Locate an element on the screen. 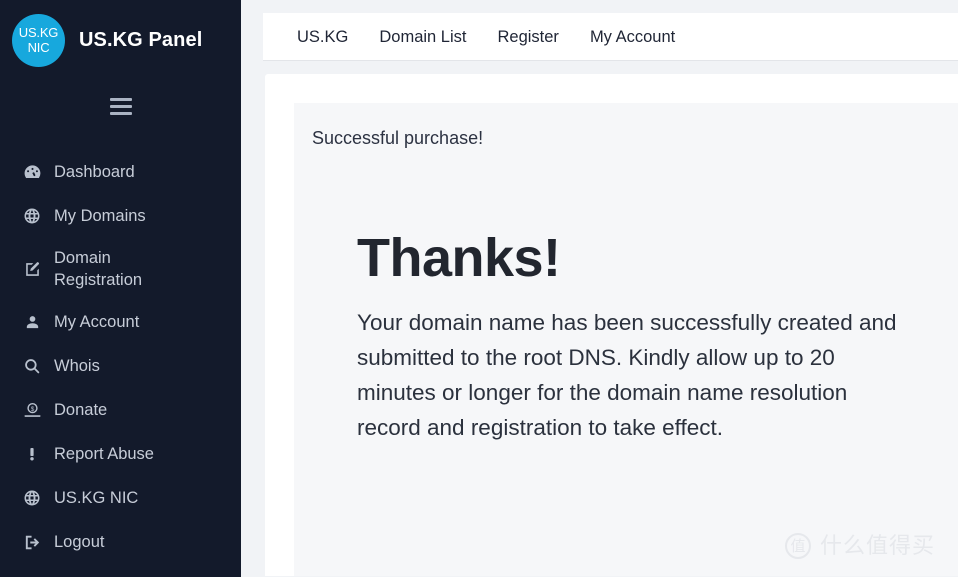  donate-icon: $ is located at coordinates (32, 410).